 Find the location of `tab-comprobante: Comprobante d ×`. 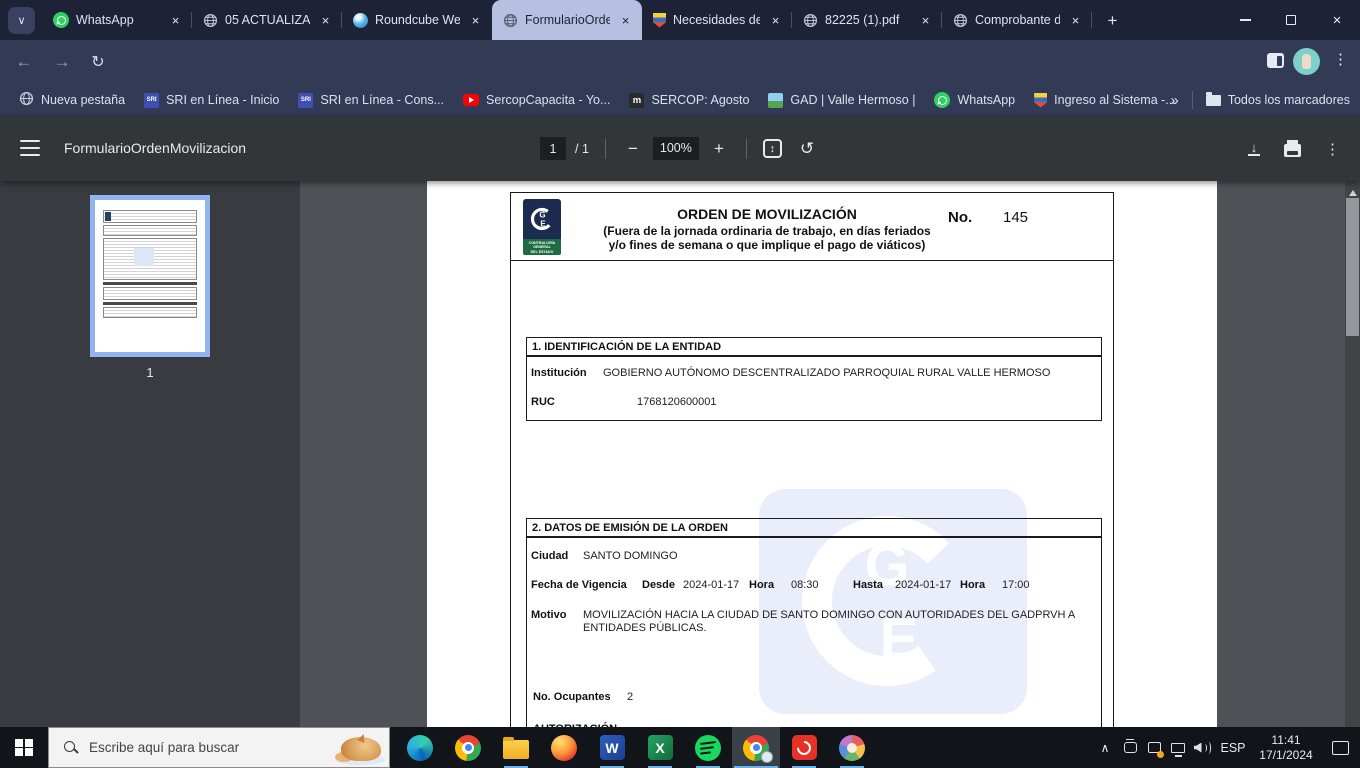

tab-comprobante: Comprobante d × is located at coordinates (1017, 20).